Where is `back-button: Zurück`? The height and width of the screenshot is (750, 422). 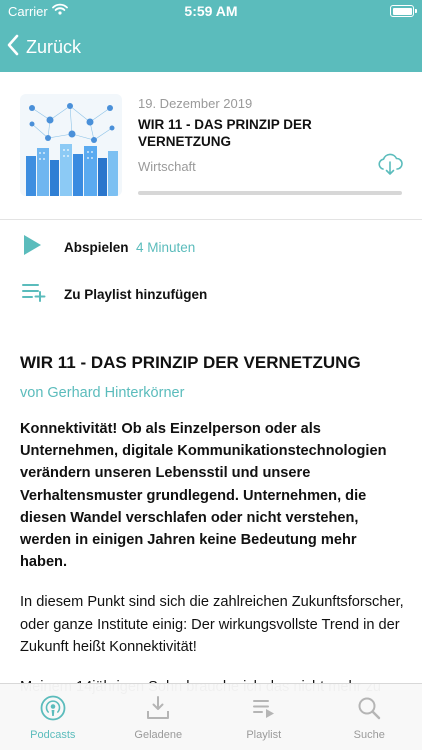 back-button: Zurück is located at coordinates (43, 47).